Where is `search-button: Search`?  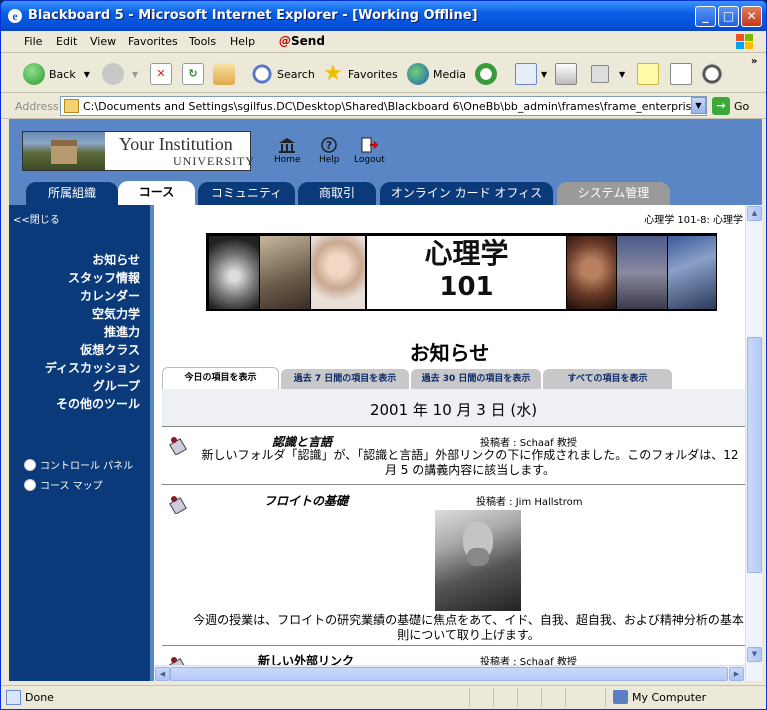
search-button: Search is located at coordinates (283, 74).